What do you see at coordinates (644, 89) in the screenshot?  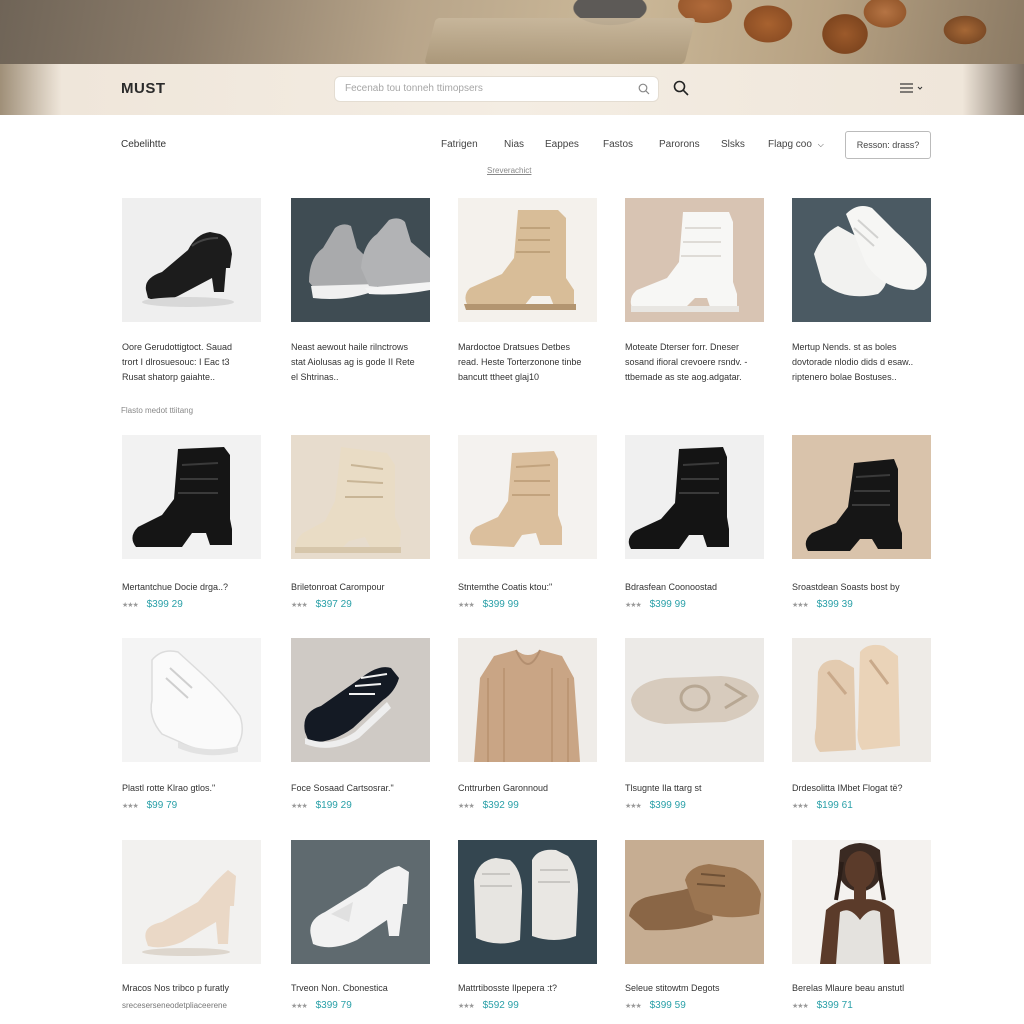 I see `search-icon` at bounding box center [644, 89].